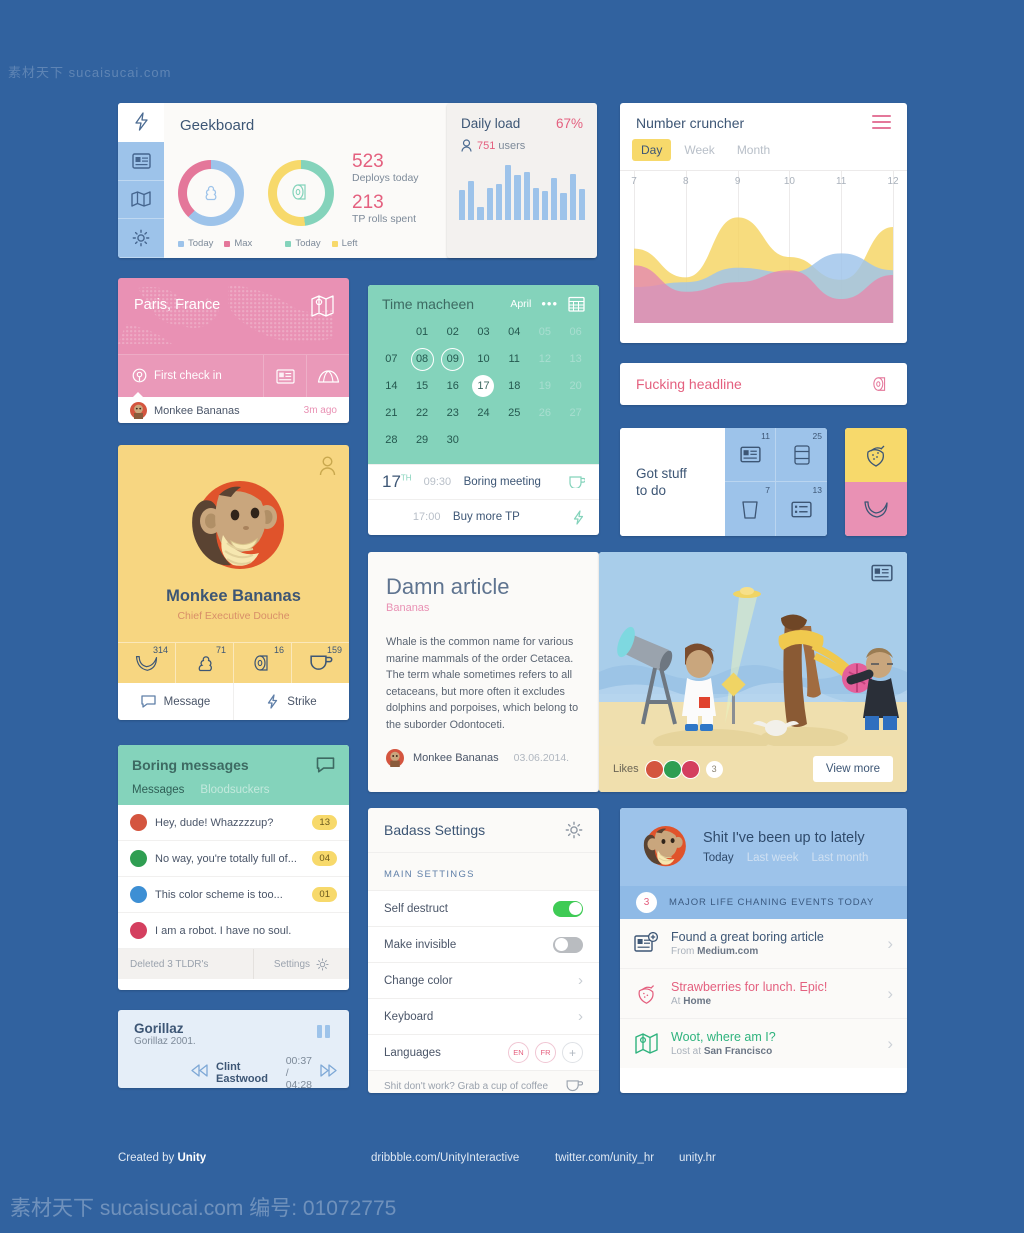  What do you see at coordinates (391, 413) in the screenshot?
I see `calendar-day: 21` at bounding box center [391, 413].